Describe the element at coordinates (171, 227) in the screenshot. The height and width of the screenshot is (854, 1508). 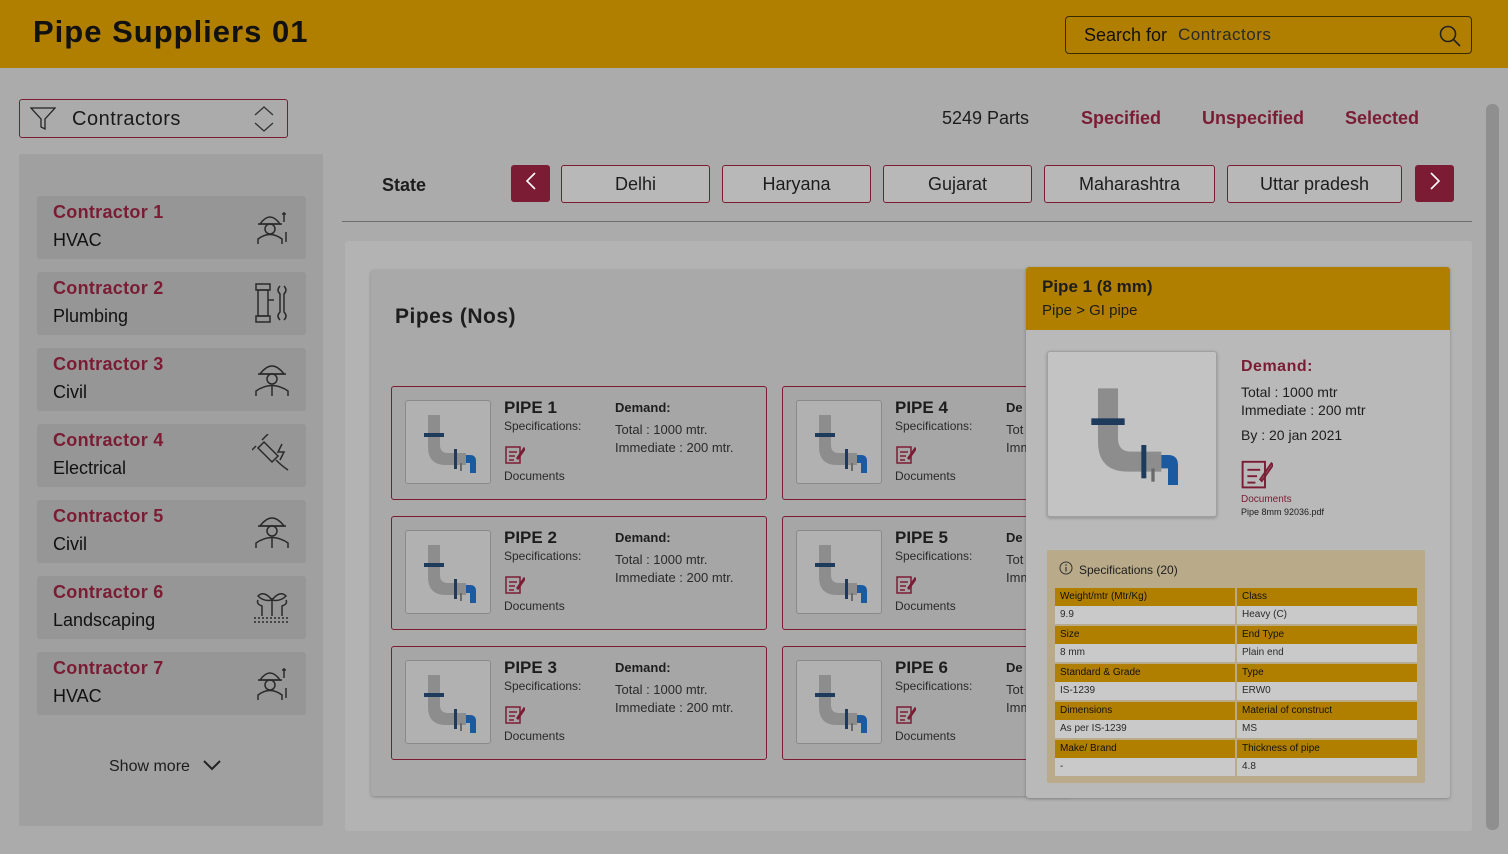
I see `contractor-card: Contractor 1 HVAC` at that location.